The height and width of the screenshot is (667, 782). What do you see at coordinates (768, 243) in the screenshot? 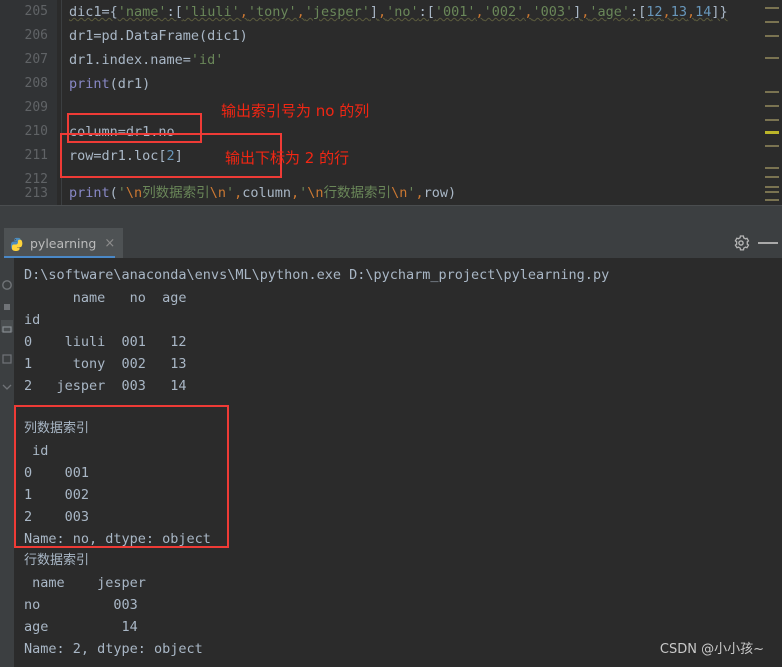
I see `minimize-icon` at bounding box center [768, 243].